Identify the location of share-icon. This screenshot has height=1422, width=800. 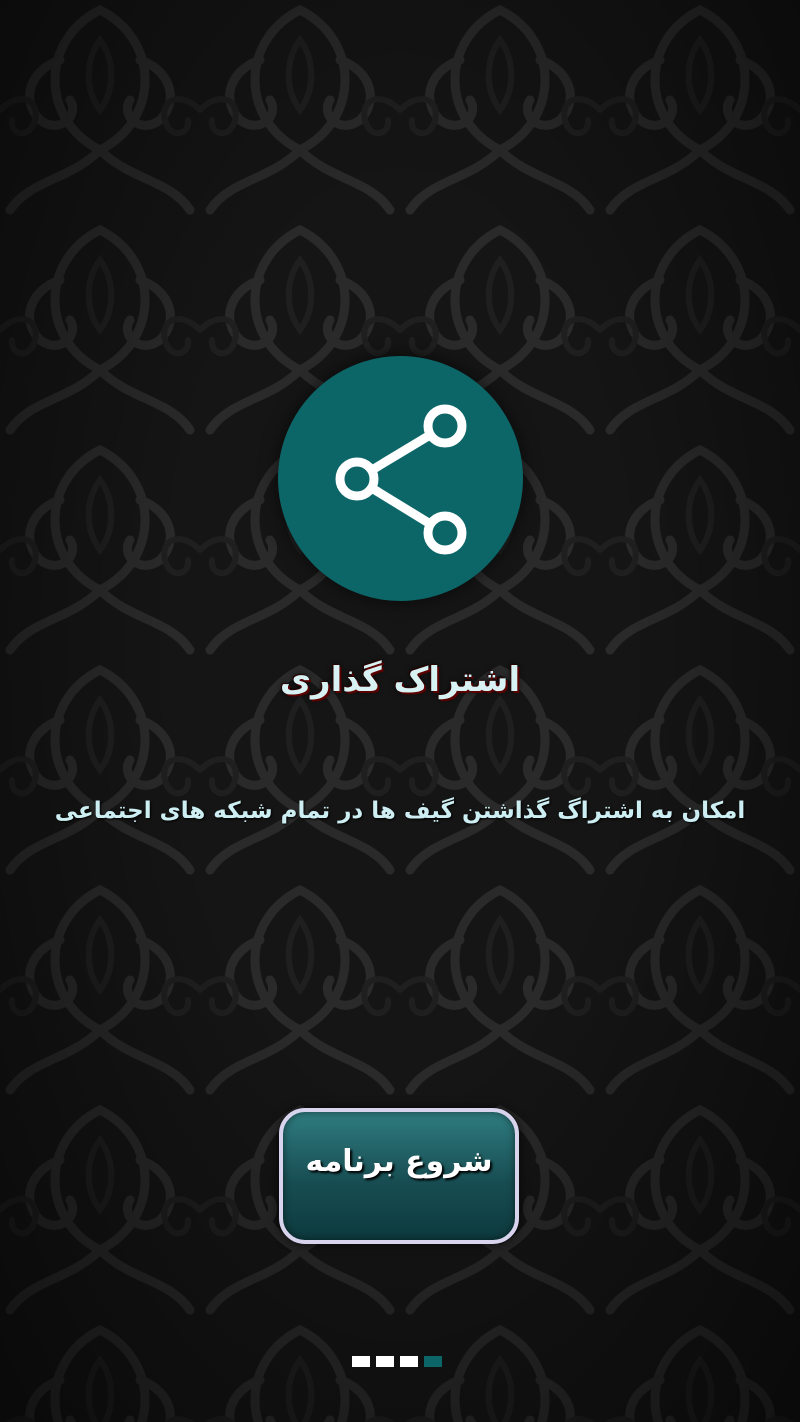
(401, 479).